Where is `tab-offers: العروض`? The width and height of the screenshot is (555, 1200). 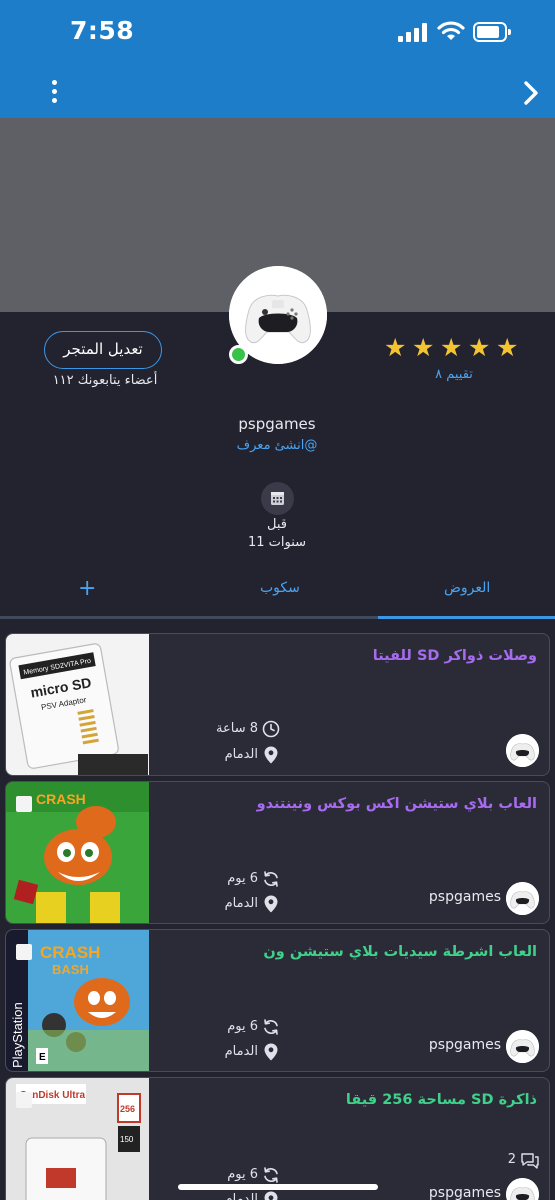
tab-offers: العروض is located at coordinates (467, 588).